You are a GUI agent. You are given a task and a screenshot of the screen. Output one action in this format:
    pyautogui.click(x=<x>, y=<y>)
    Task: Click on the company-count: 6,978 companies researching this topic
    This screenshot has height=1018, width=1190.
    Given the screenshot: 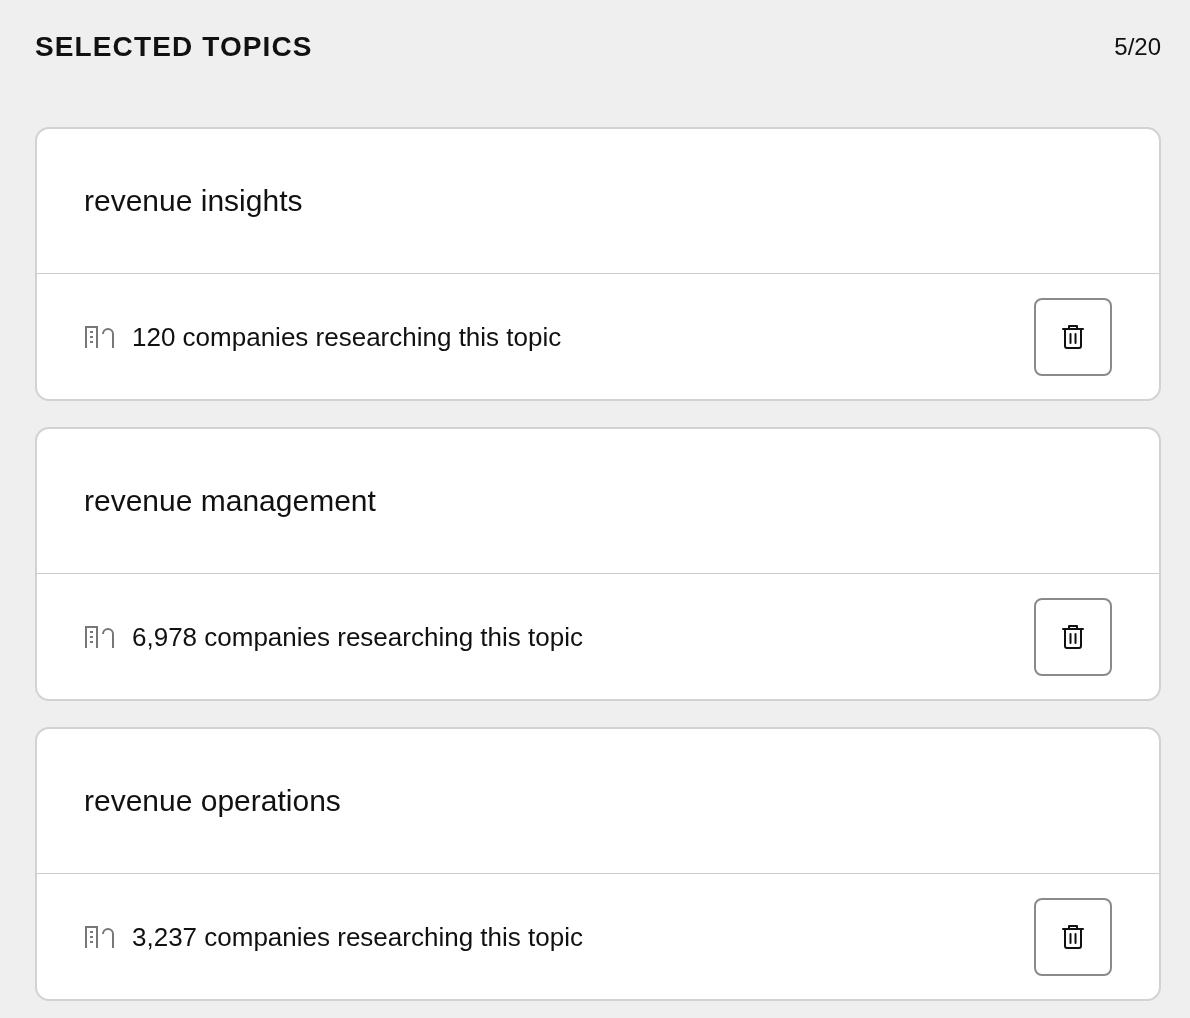 What is the action you would take?
    pyautogui.click(x=357, y=636)
    